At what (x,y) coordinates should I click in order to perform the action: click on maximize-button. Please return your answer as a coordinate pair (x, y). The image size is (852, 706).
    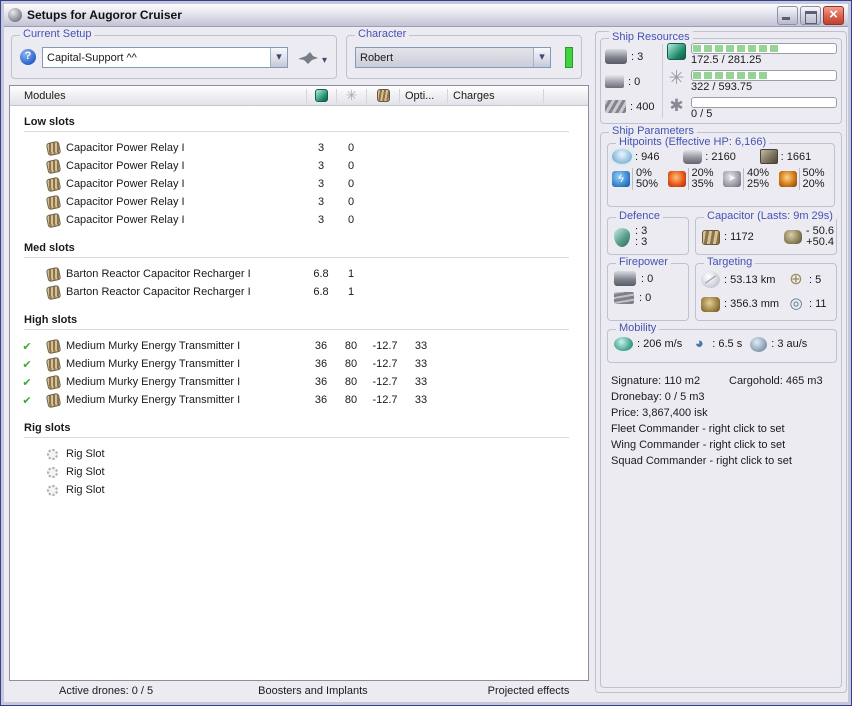
    Looking at the image, I should click on (810, 15).